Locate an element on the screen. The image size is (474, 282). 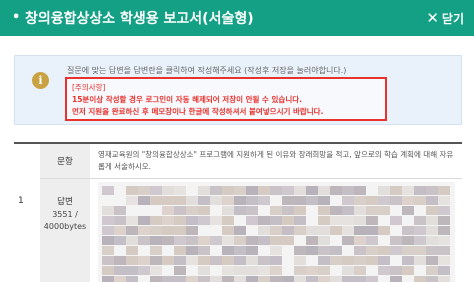
warning-line-1: 15분이상 작성할 경우 로그인이 자동 해제되어 저장이 안될 수 있습니다. is located at coordinates (187, 99).